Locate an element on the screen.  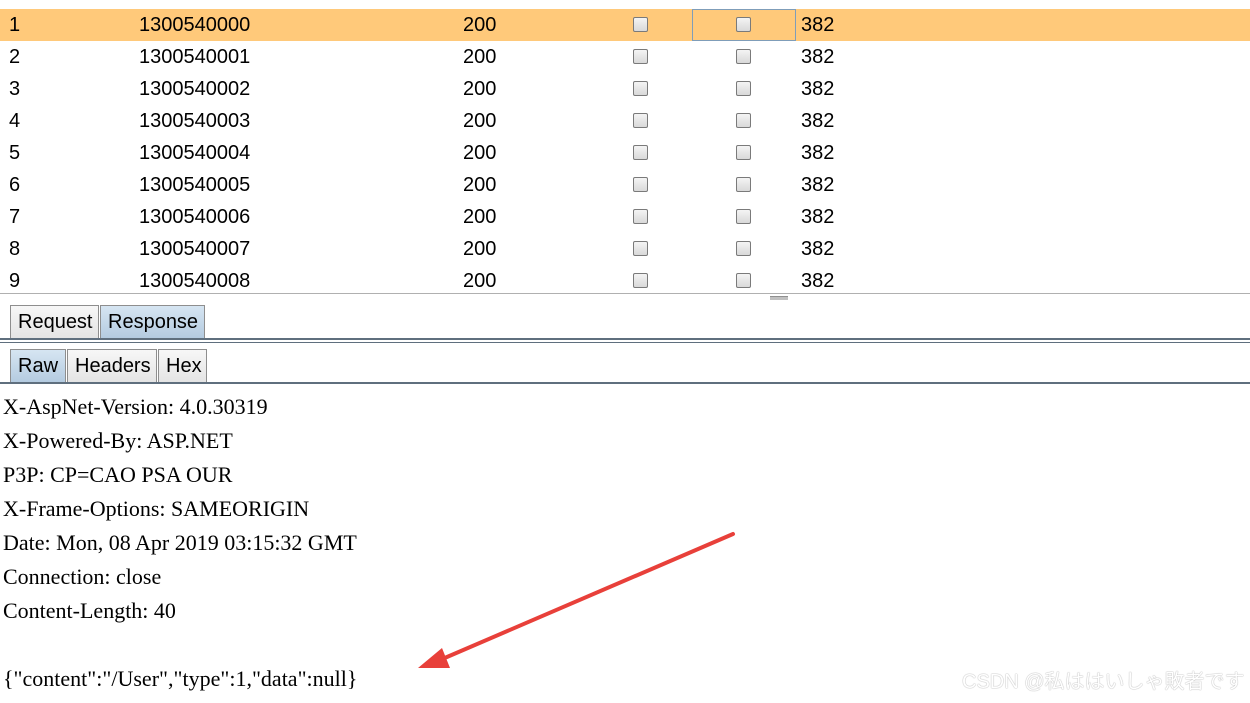
tabbar-top-border is located at coordinates (625, 342).